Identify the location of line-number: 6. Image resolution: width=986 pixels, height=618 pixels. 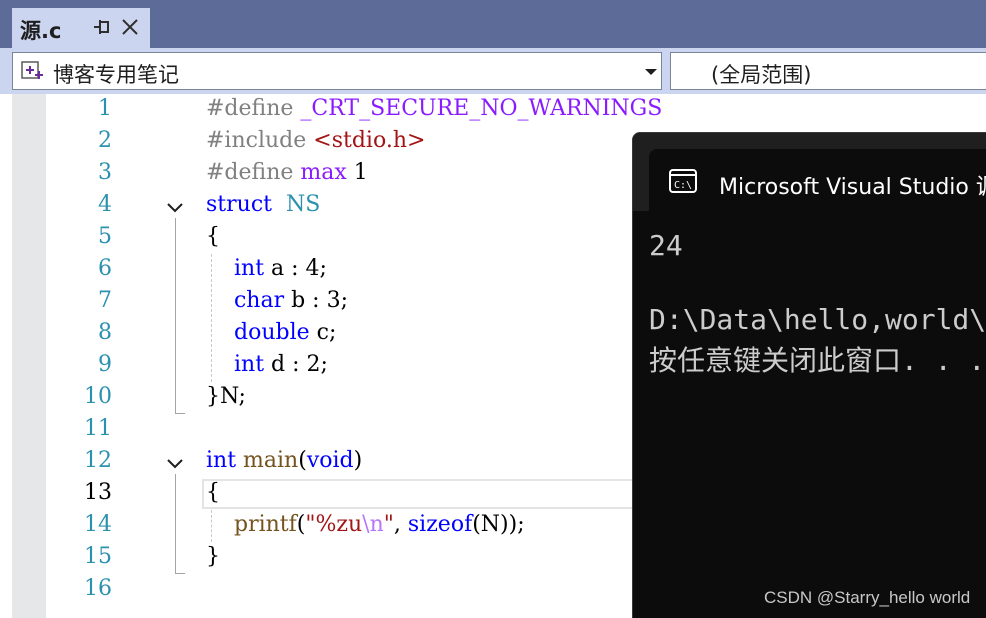
(105, 268).